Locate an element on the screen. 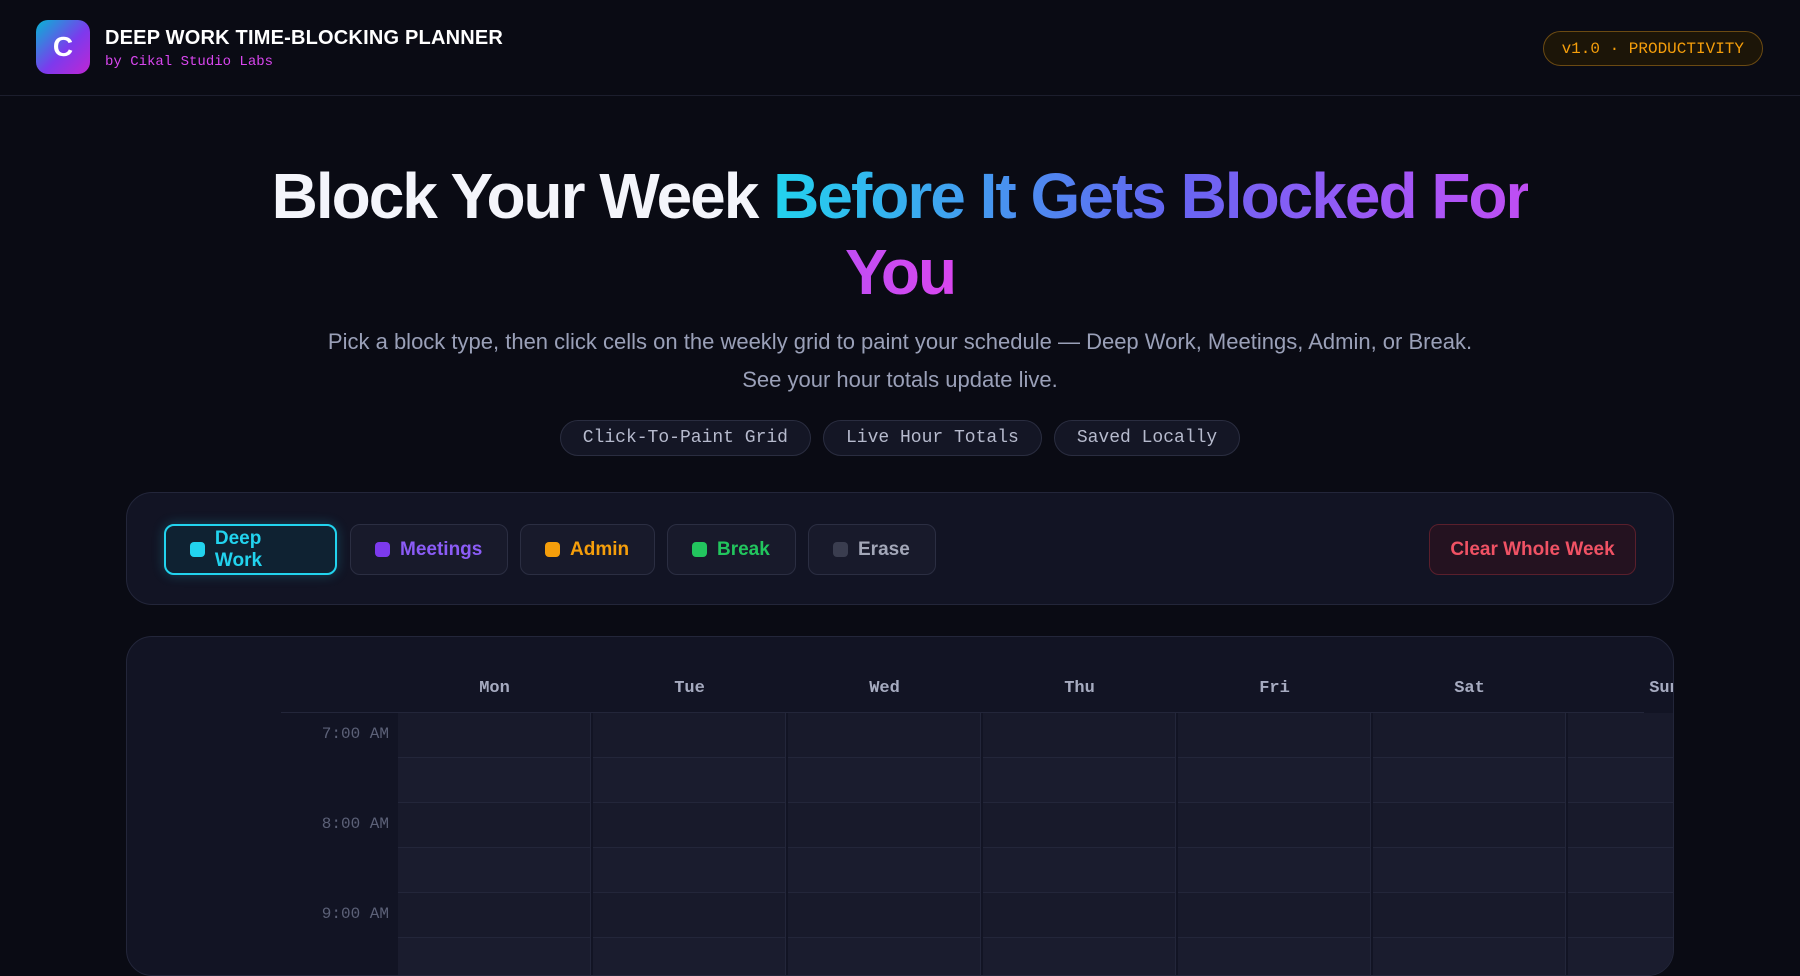  feature-chip: Saved Locally is located at coordinates (1147, 438).